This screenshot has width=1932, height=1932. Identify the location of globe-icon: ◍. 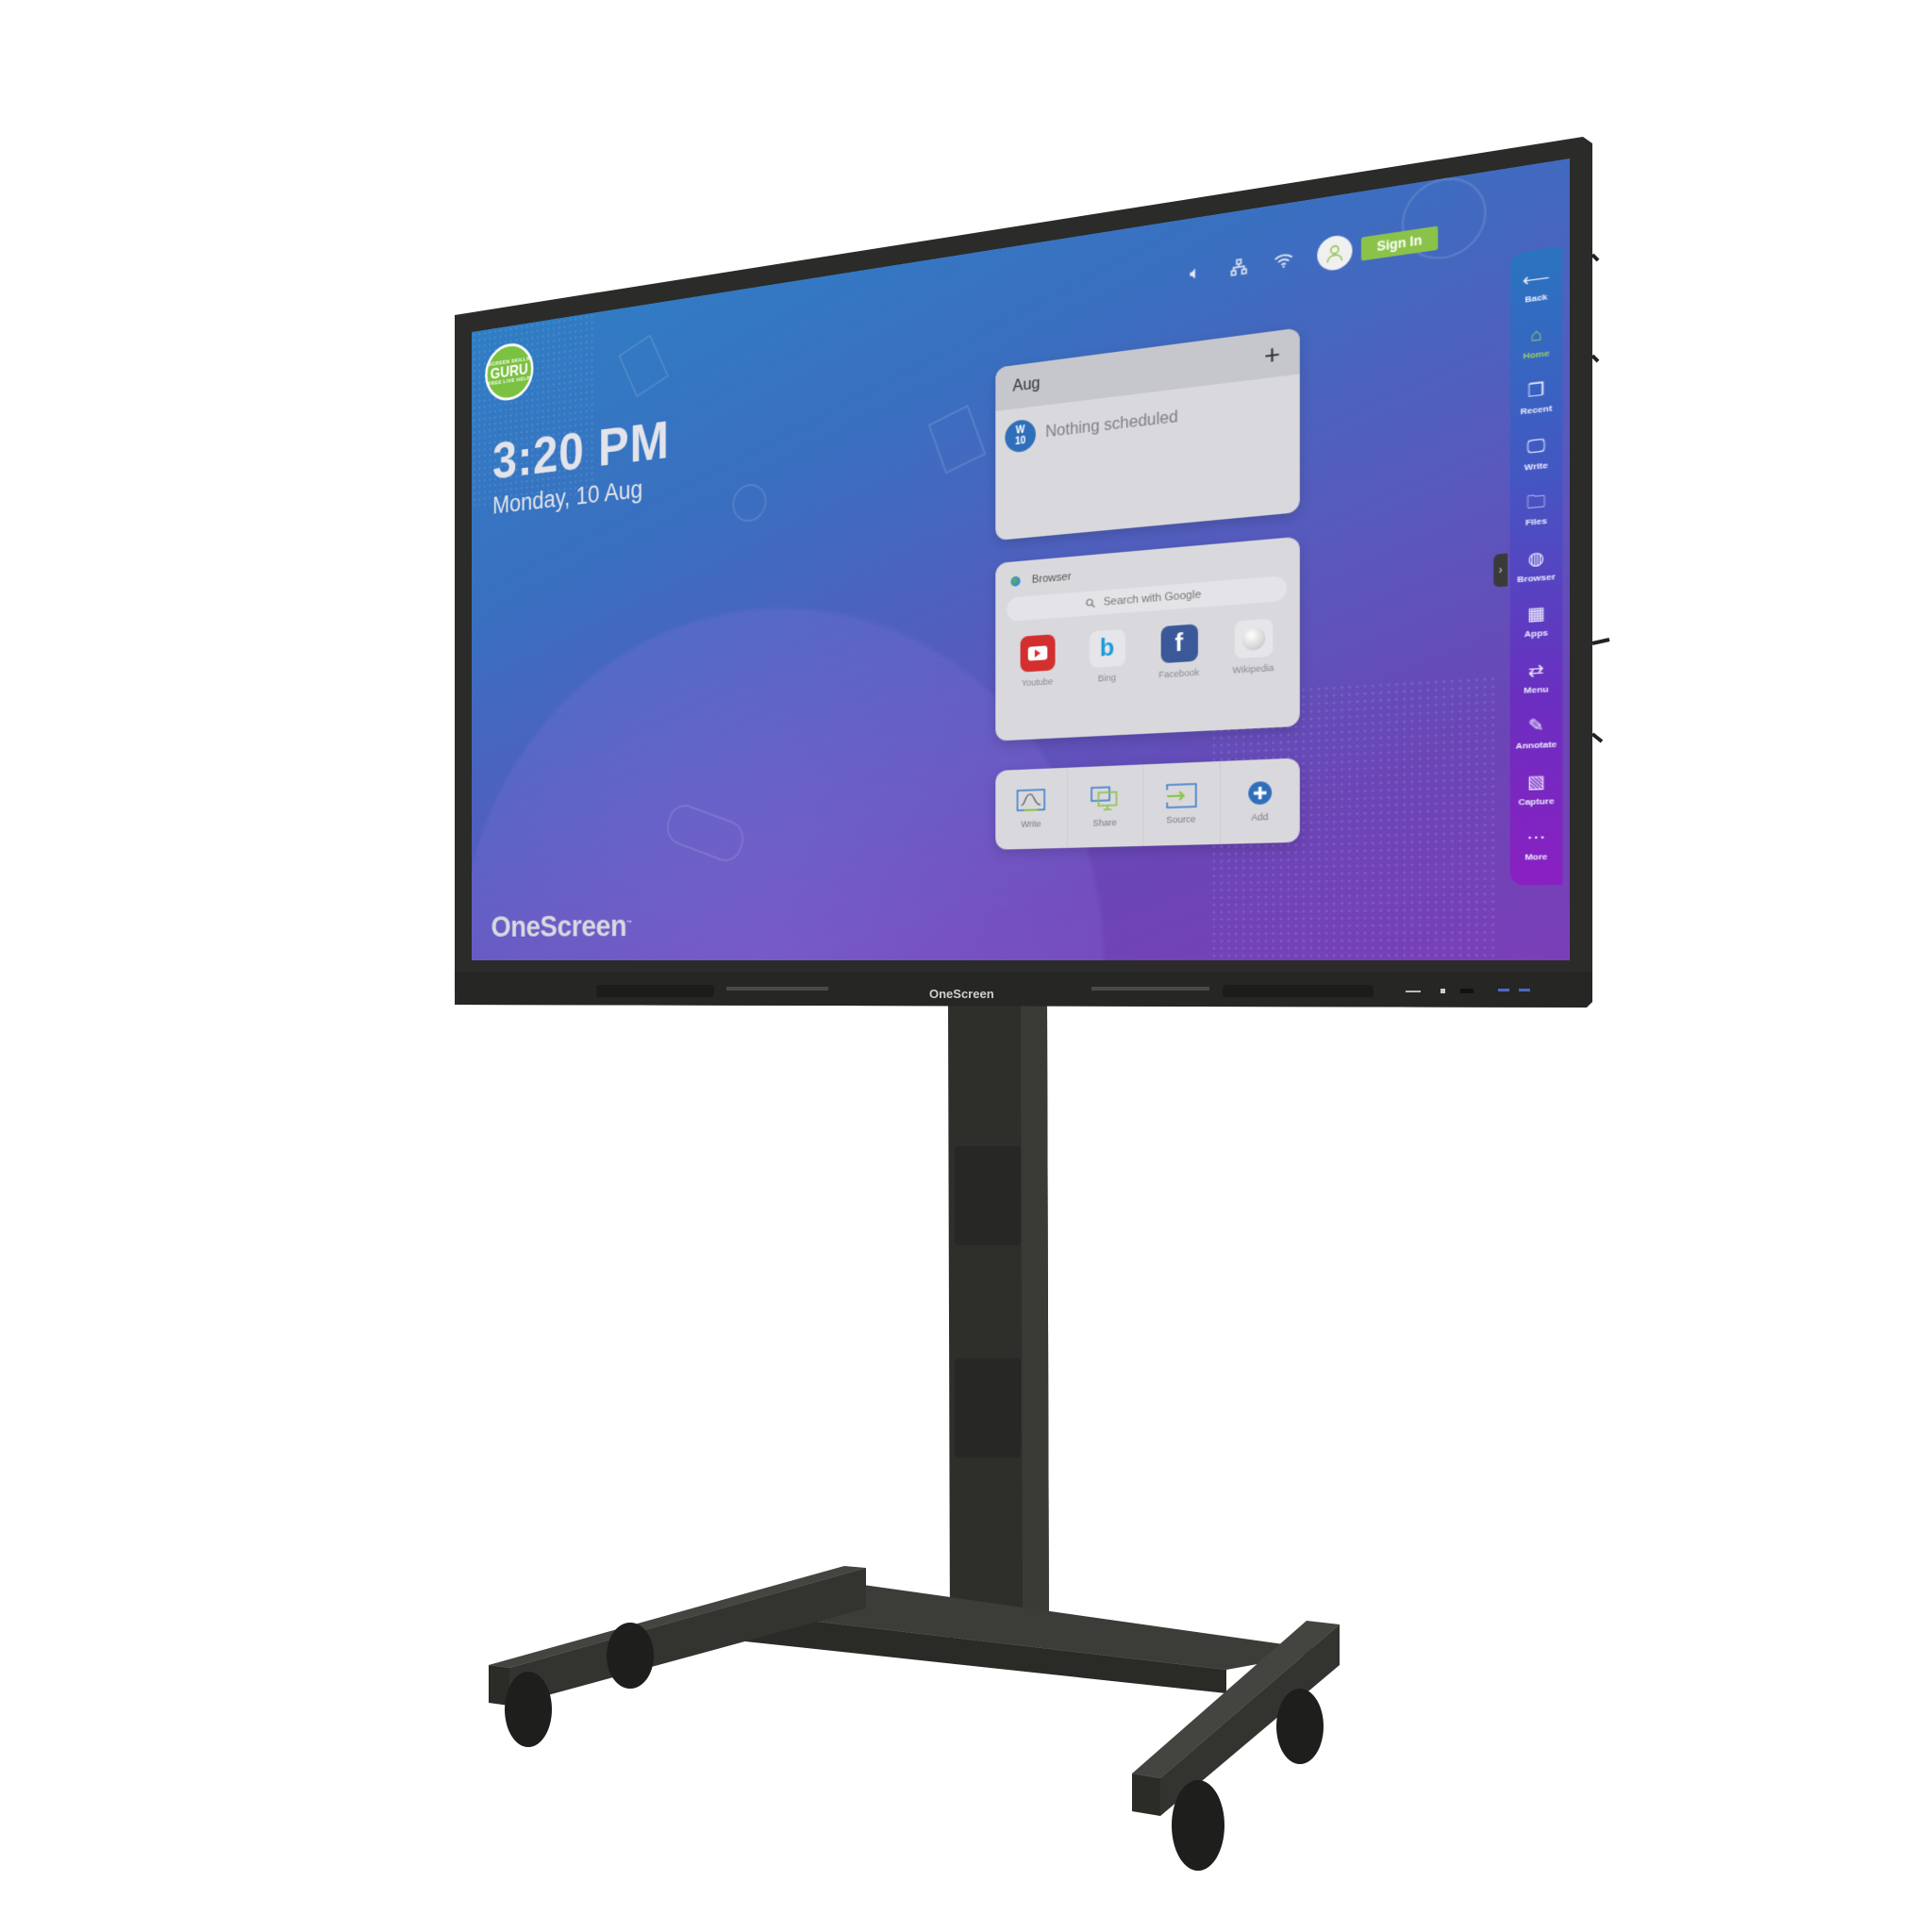
(1536, 559).